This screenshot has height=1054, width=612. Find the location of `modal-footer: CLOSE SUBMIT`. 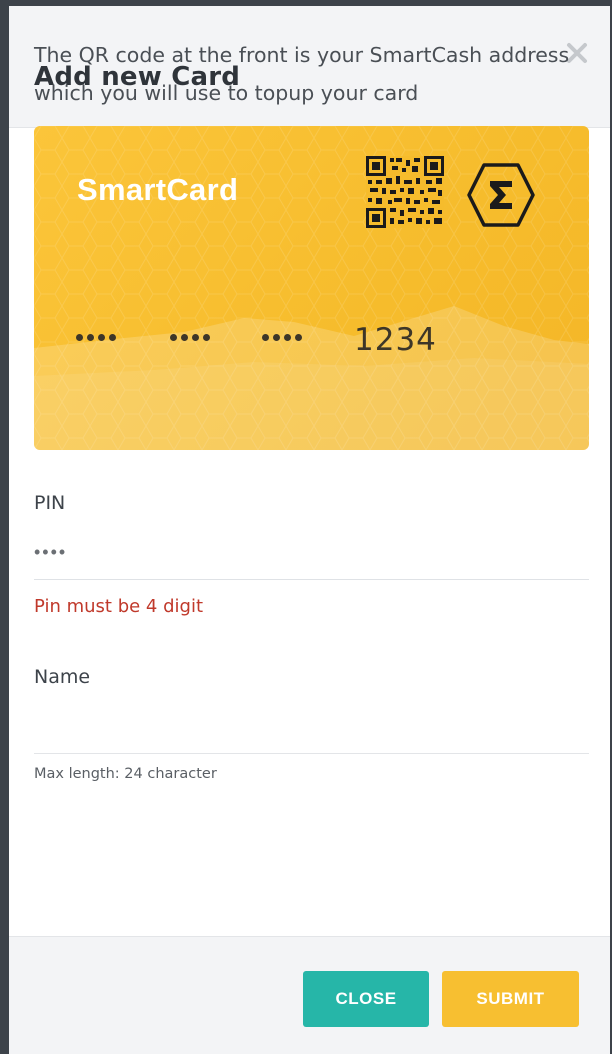

modal-footer: CLOSE SUBMIT is located at coordinates (309, 995).